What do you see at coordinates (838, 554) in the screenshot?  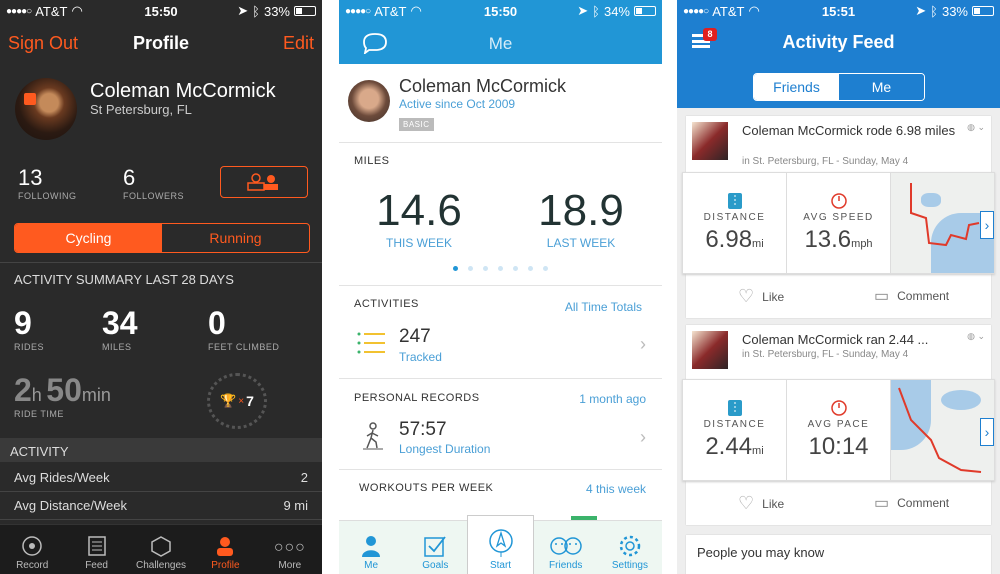 I see `people-you-may-know-card: People you may know` at bounding box center [838, 554].